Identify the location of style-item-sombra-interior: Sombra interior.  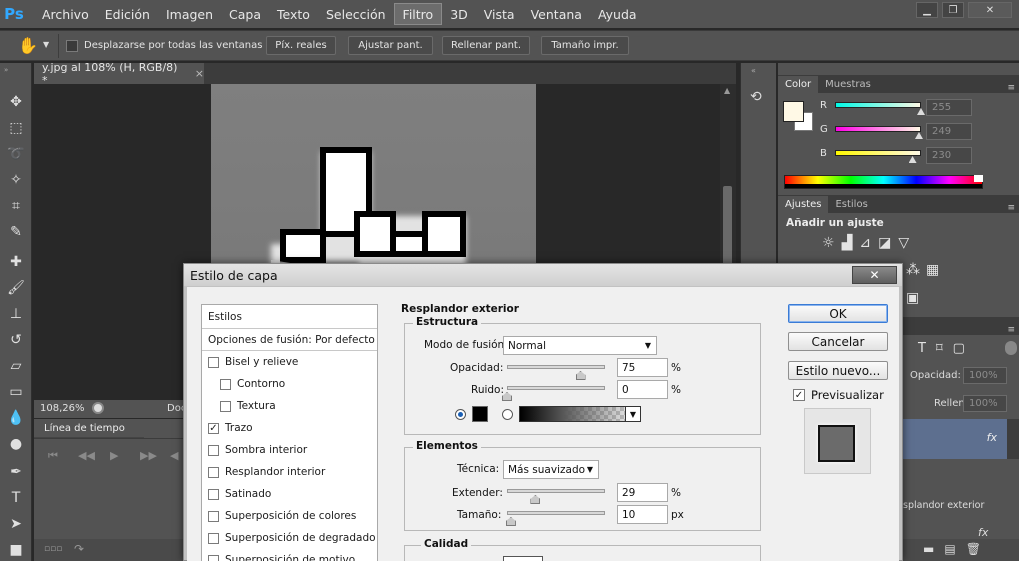
(289, 450).